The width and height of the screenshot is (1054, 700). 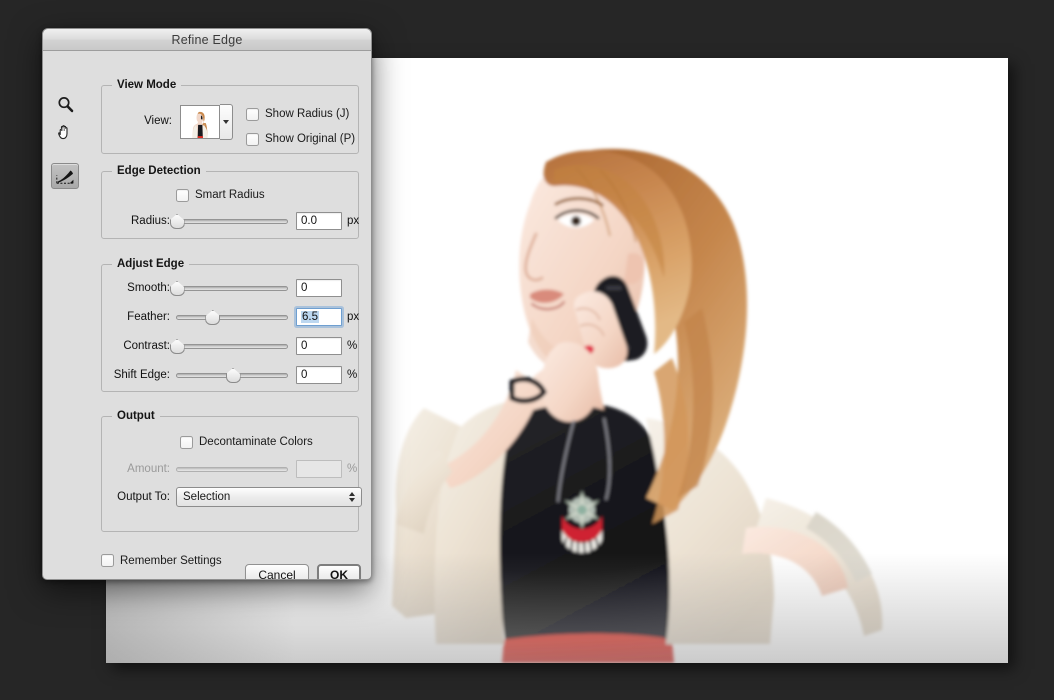 I want to click on feather-slider-track, so click(x=232, y=317).